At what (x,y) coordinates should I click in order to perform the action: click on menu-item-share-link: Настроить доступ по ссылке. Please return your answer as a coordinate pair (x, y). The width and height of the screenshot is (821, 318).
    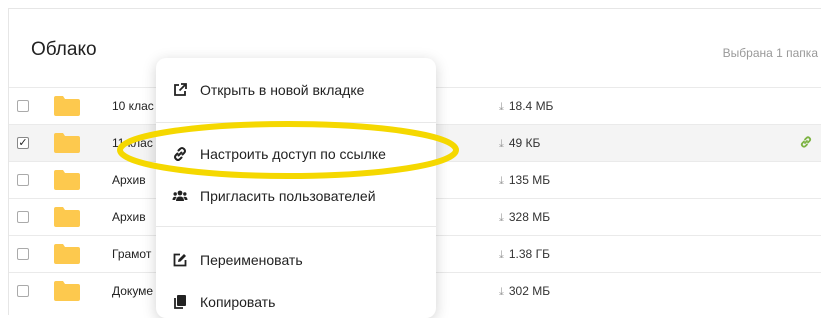
    Looking at the image, I should click on (296, 154).